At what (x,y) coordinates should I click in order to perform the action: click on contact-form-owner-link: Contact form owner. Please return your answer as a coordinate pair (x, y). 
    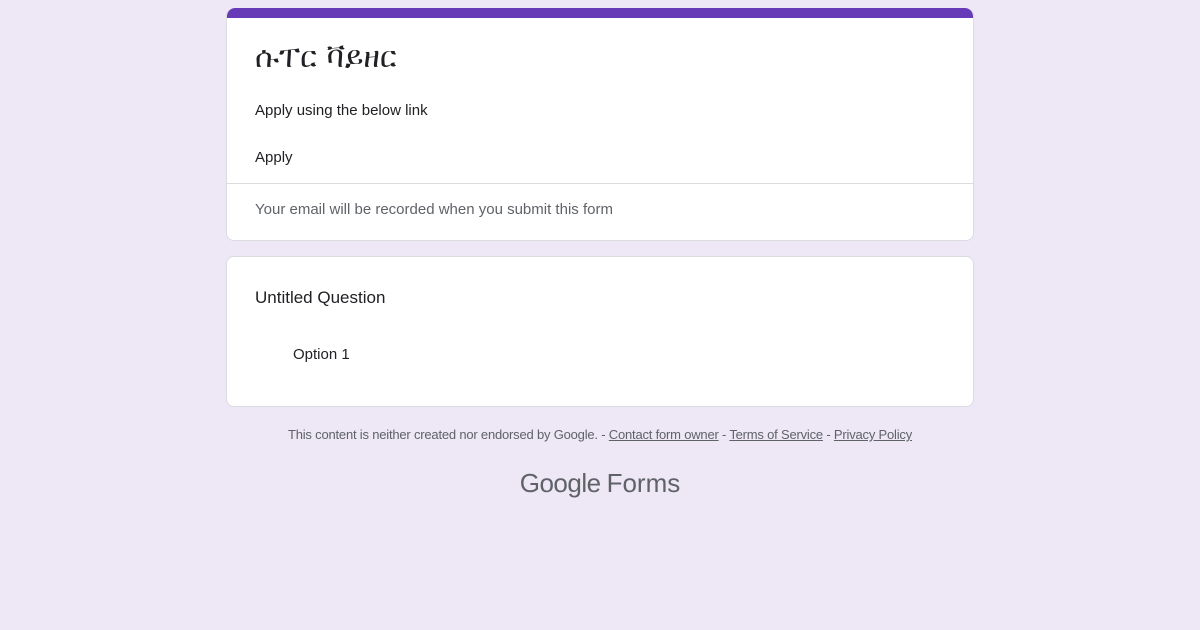
    Looking at the image, I should click on (664, 434).